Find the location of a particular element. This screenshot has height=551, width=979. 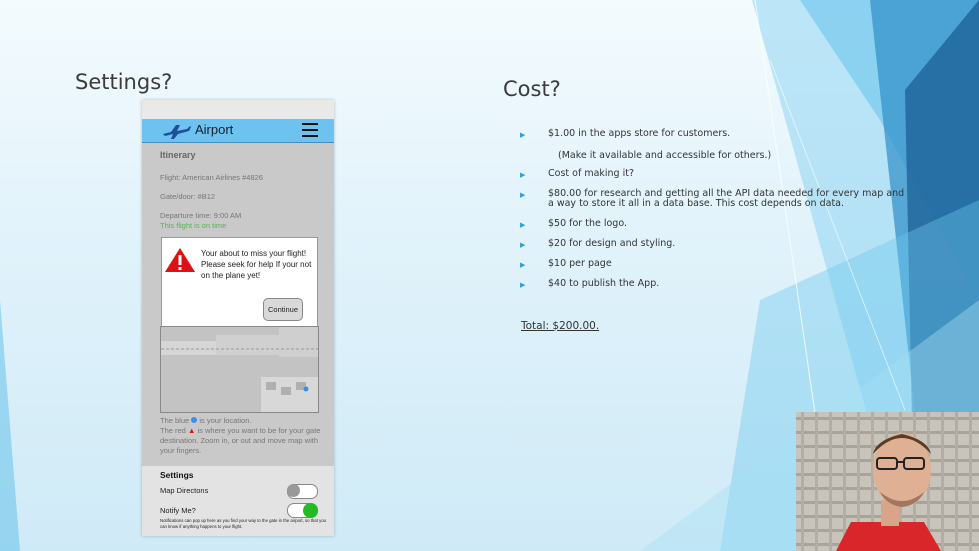

cost-total: Total: $200.00. is located at coordinates (560, 326).